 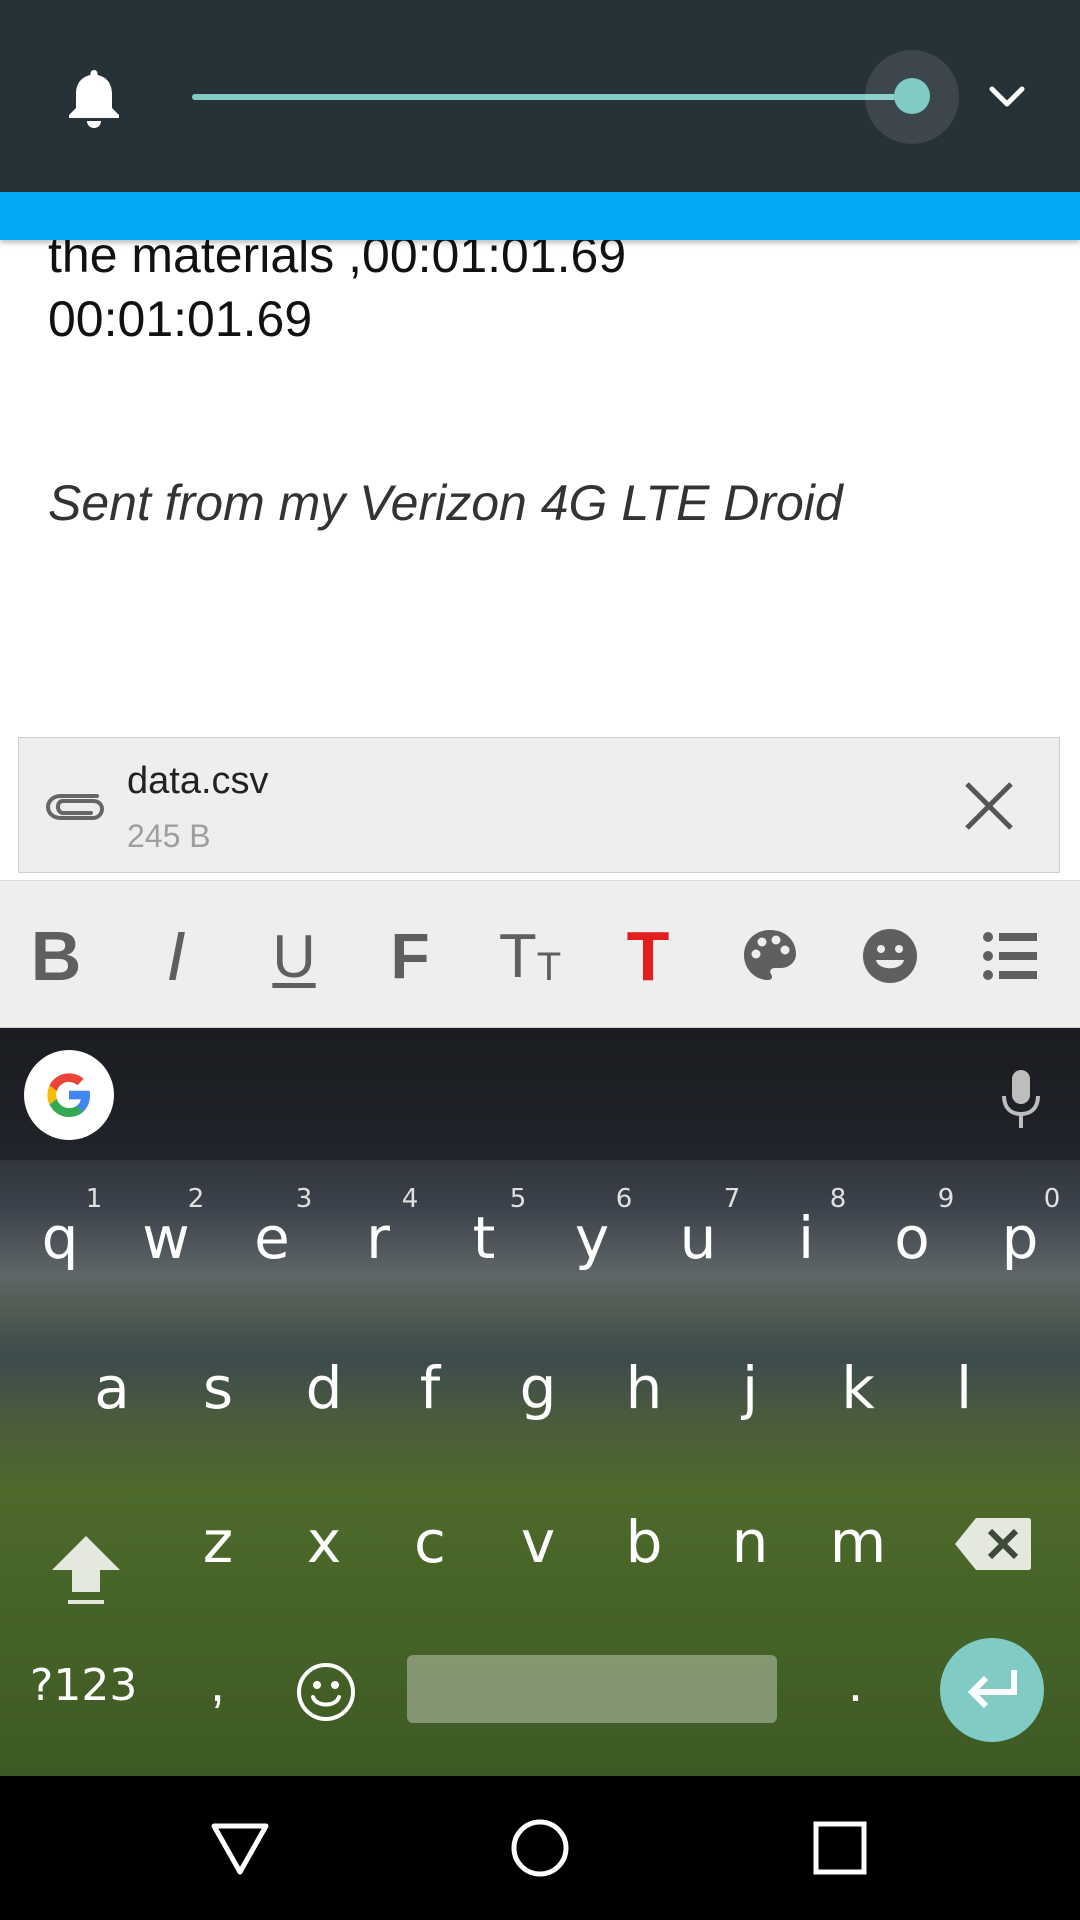 What do you see at coordinates (517, 956) in the screenshot?
I see `text-size-glyph-large: T` at bounding box center [517, 956].